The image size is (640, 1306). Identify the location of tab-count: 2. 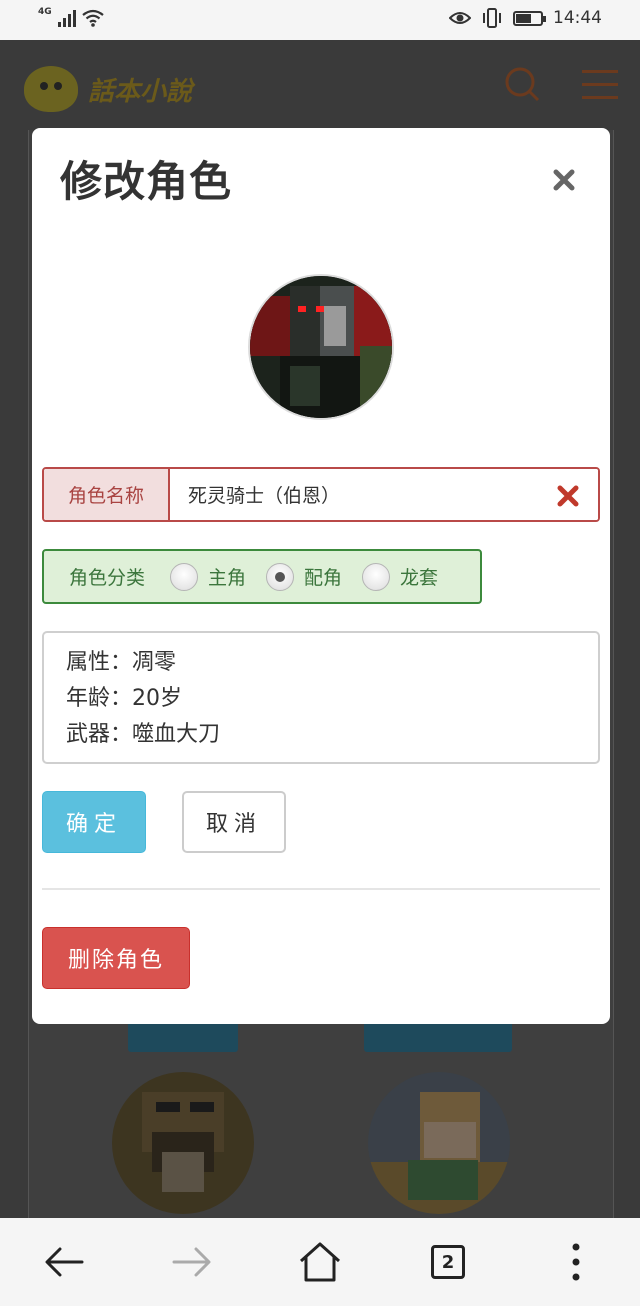
(448, 1262).